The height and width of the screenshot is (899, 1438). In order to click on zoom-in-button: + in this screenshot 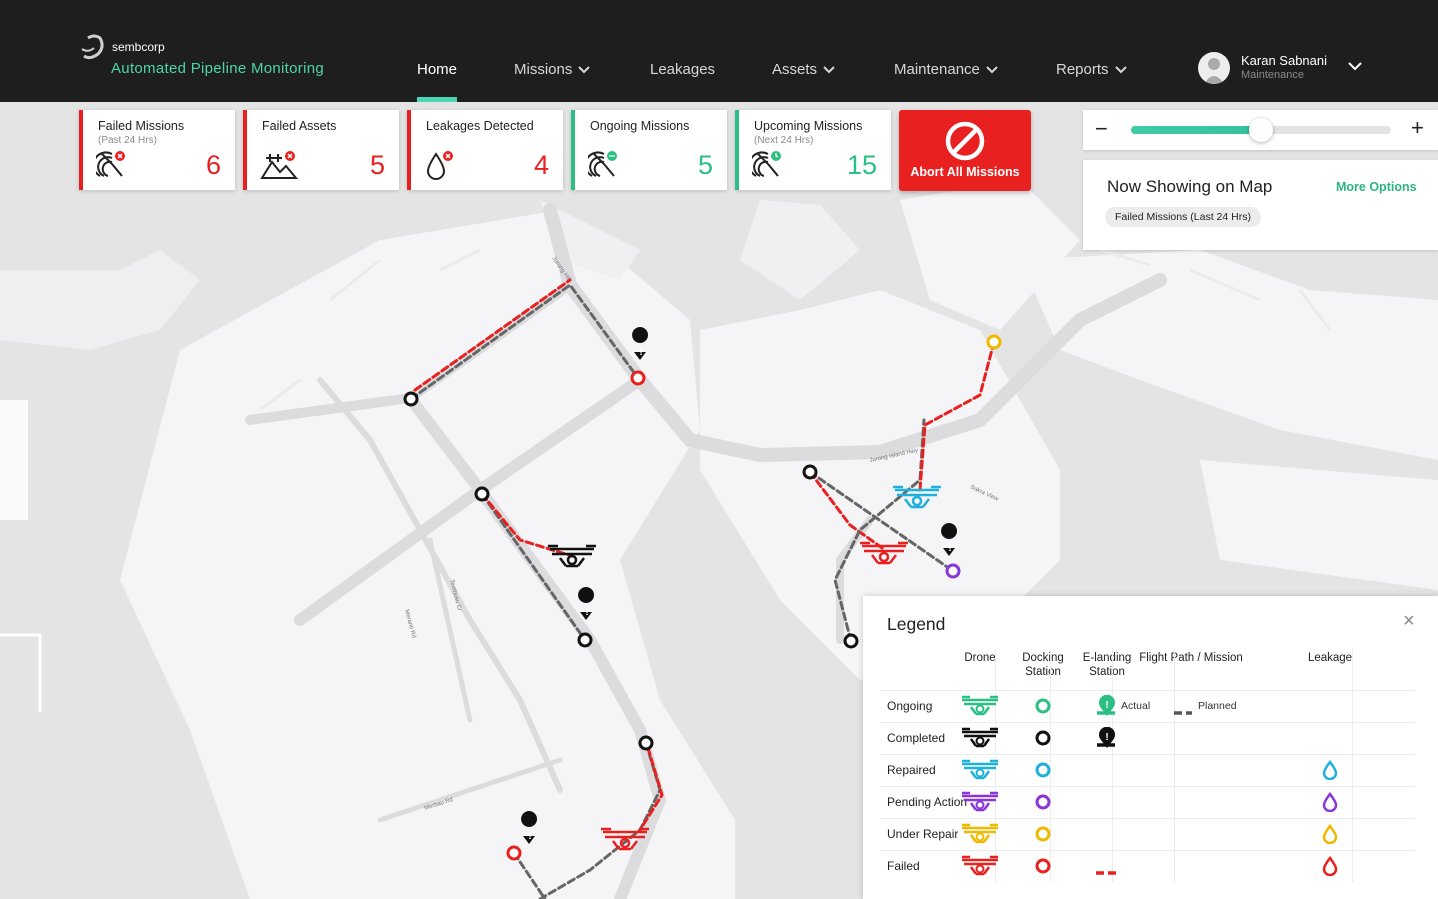, I will do `click(1417, 128)`.